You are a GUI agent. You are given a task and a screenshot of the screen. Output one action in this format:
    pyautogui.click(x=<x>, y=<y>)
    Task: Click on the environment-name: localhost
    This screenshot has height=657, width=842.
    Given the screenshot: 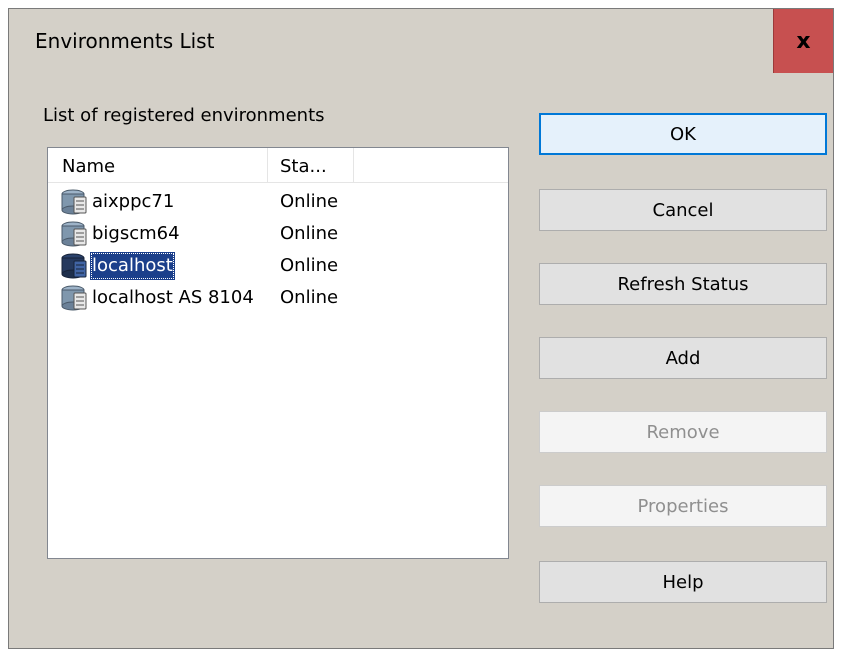 What is the action you would take?
    pyautogui.click(x=132, y=266)
    